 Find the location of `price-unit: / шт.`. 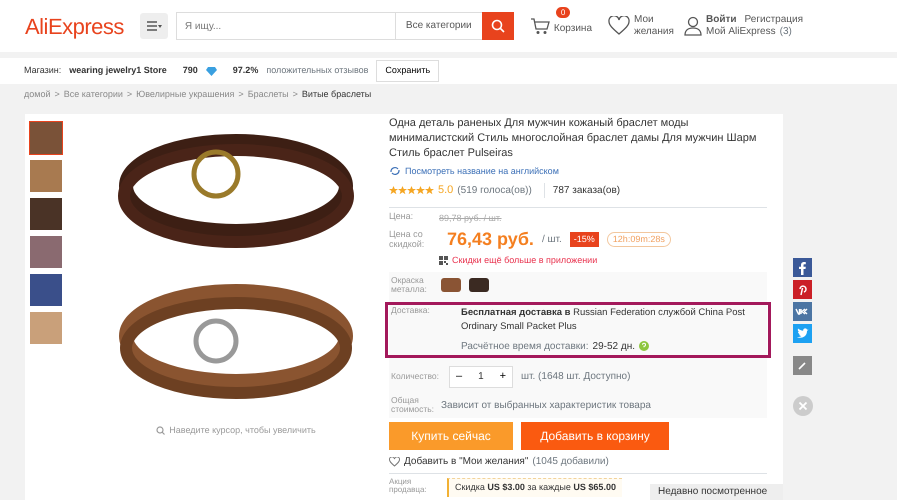

price-unit: / шт. is located at coordinates (552, 240).